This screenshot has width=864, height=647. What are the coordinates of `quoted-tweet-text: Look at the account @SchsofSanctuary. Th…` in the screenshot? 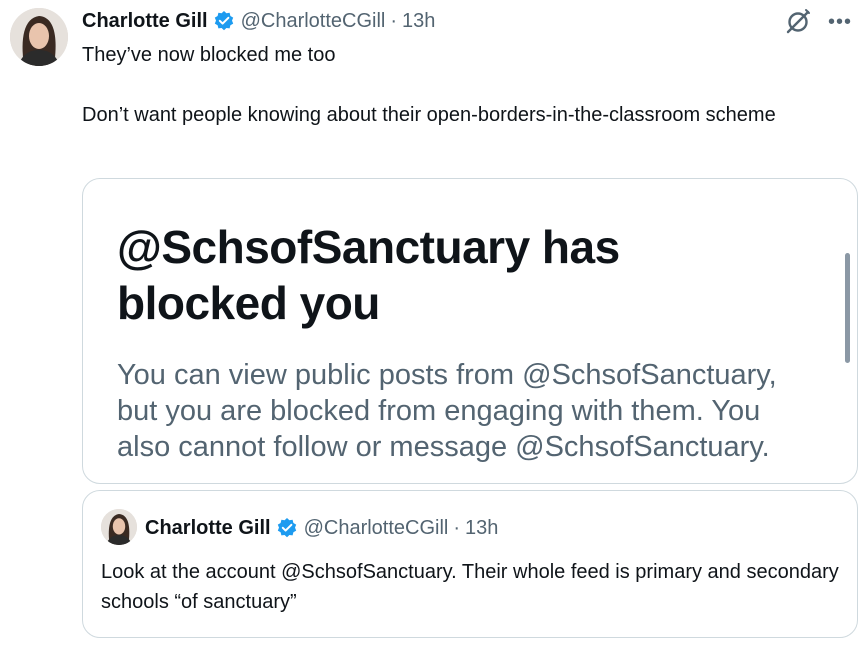 It's located at (470, 587).